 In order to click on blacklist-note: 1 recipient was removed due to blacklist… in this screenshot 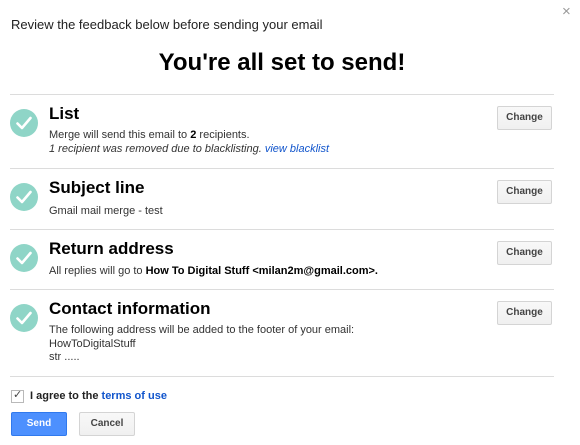, I will do `click(189, 149)`.